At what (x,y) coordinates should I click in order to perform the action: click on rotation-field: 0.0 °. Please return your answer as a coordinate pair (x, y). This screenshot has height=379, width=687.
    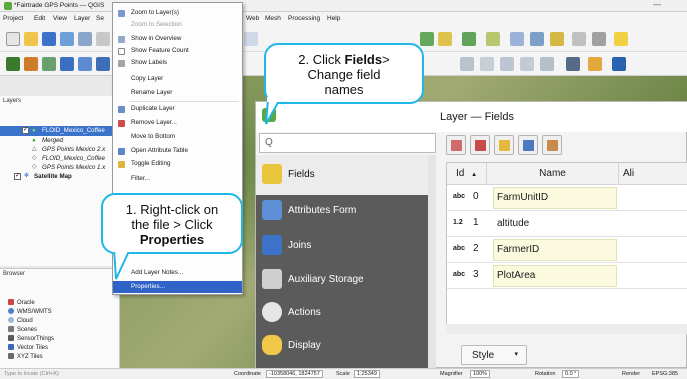
    Looking at the image, I should click on (571, 374).